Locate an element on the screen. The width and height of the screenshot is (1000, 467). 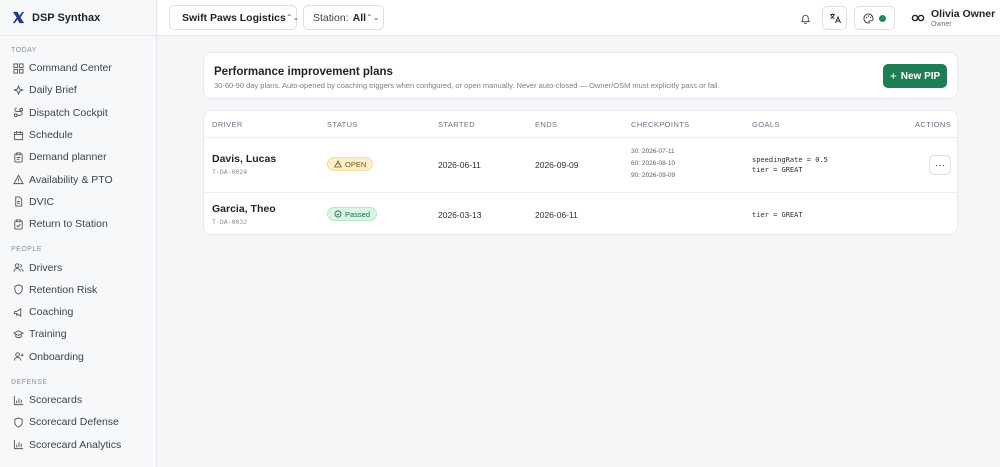
sidebar-item-scorecard-defense: Scorecard Defense is located at coordinates (78, 422).